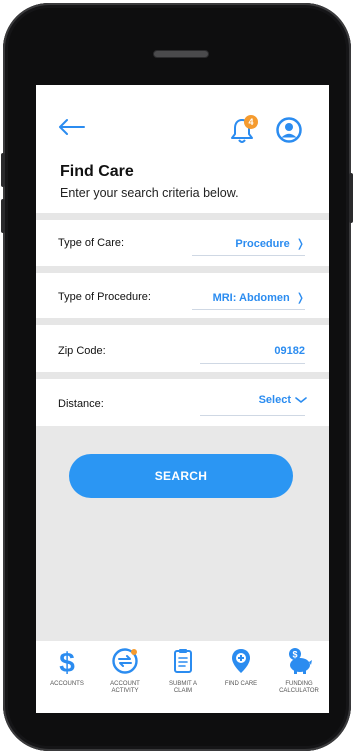 The height and width of the screenshot is (755, 355). I want to click on field-value: Select, so click(283, 400).